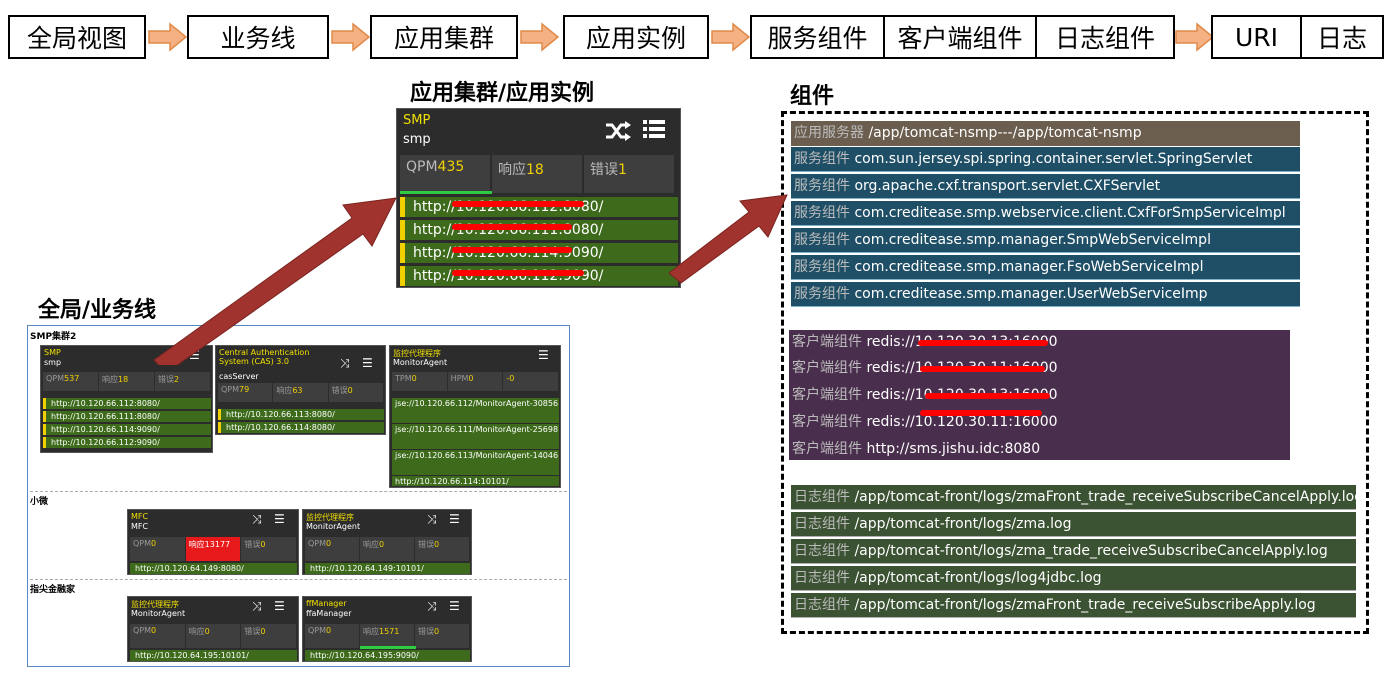 The width and height of the screenshot is (1399, 682). What do you see at coordinates (444, 37) in the screenshot?
I see `flow-step-cluster: 应用集群` at bounding box center [444, 37].